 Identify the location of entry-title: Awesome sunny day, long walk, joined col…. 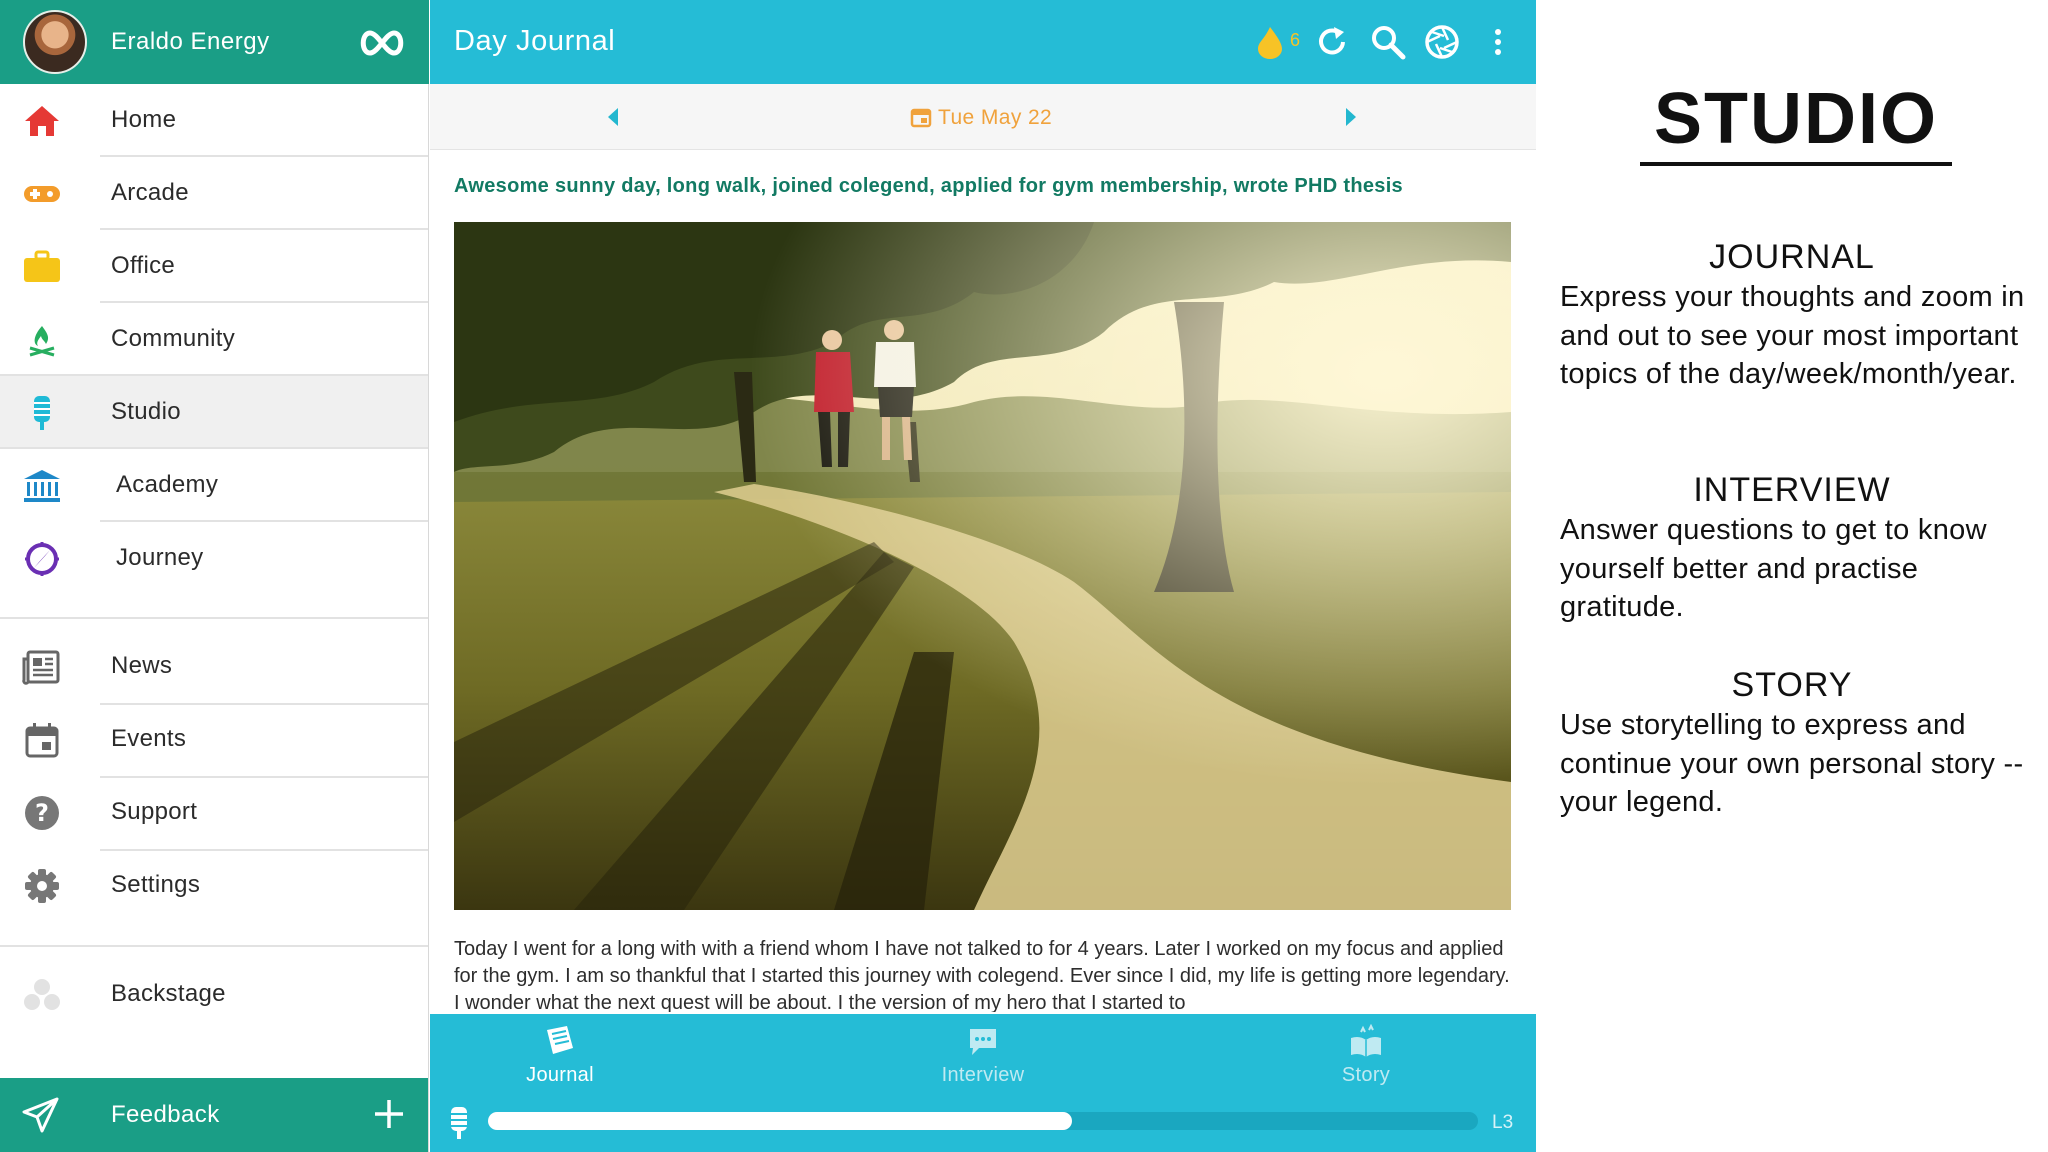
(928, 186).